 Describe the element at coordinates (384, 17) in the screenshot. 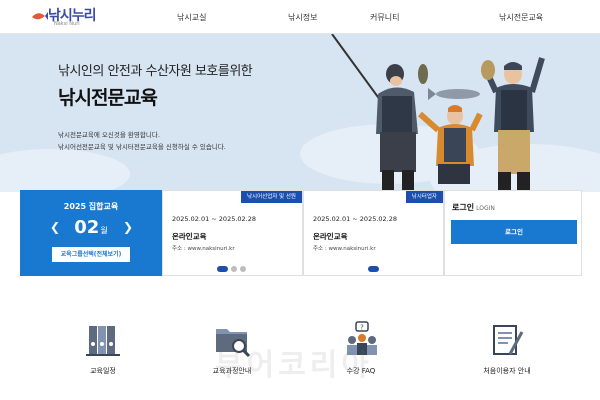

I see `nav-item-community: 커뮤니티` at that location.